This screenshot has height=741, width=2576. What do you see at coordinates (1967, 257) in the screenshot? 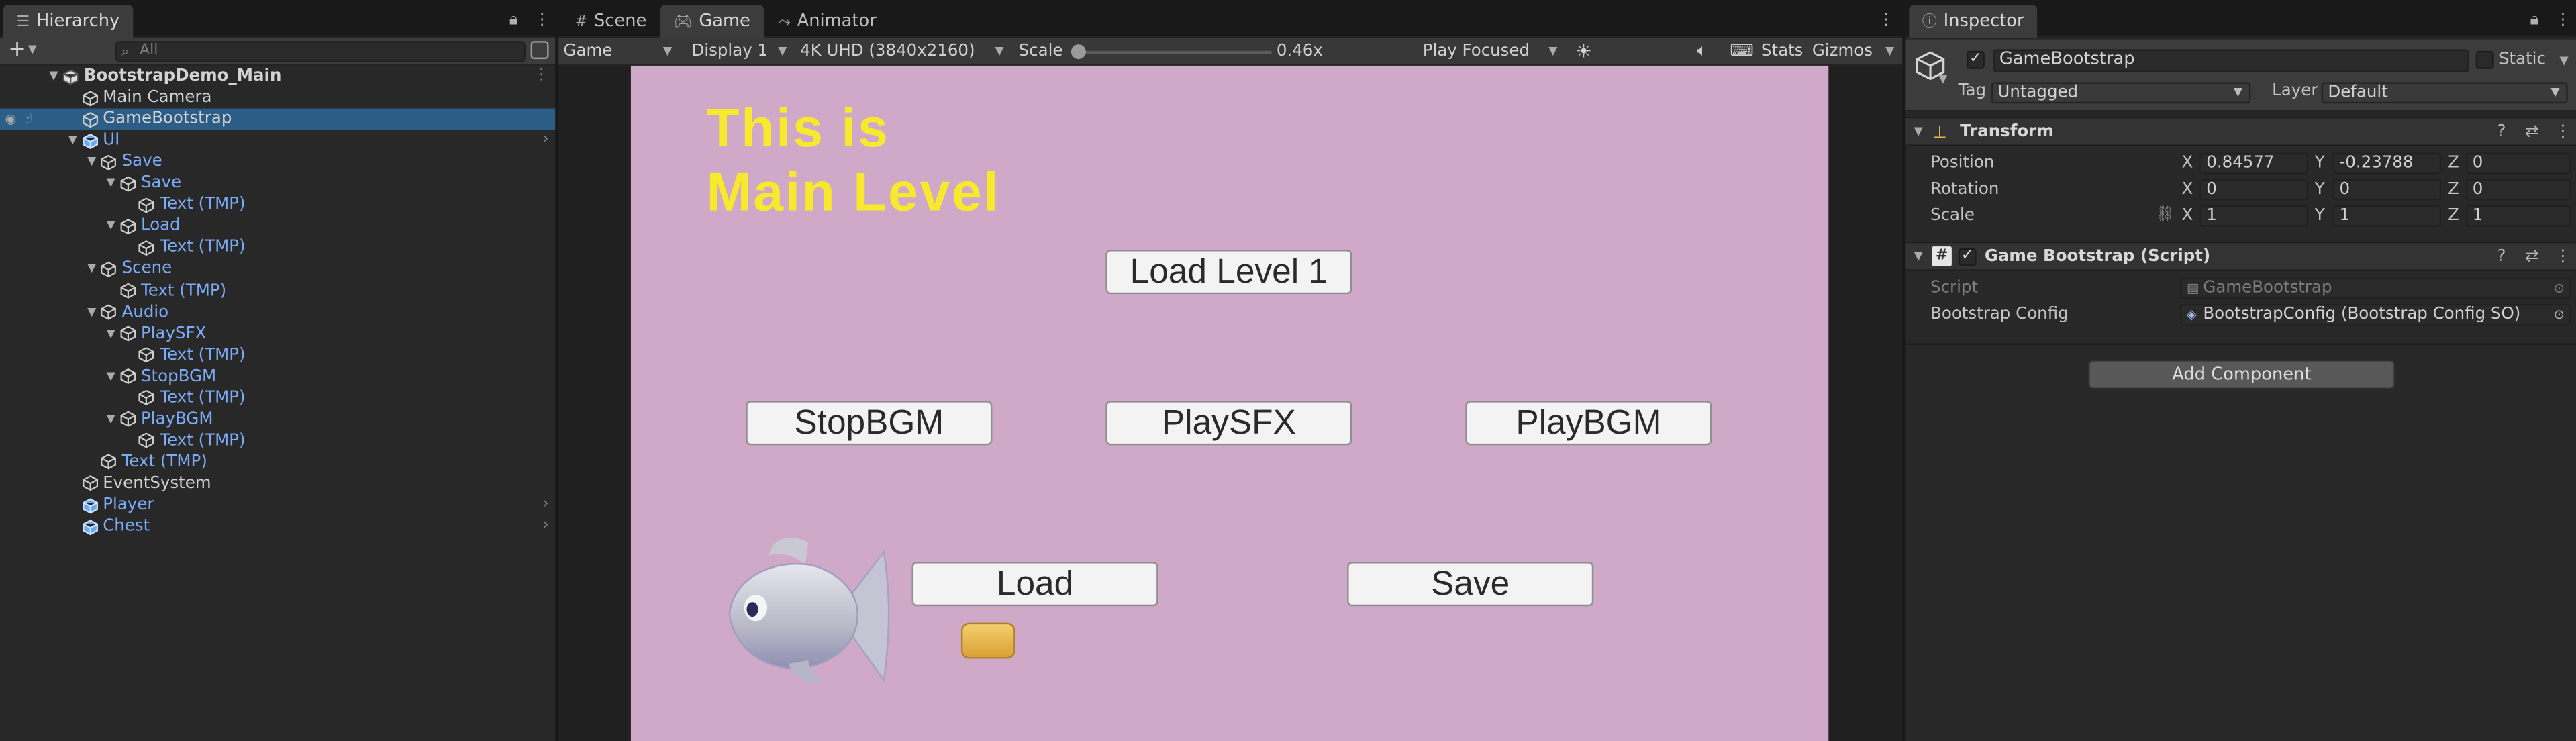
I see `component-enabled-checkbox: ✓` at bounding box center [1967, 257].